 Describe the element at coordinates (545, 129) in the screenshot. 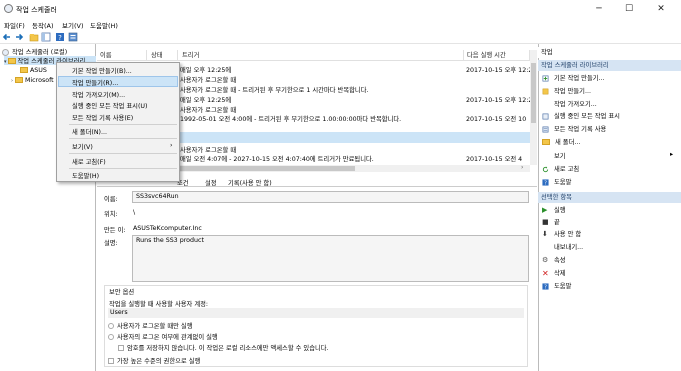

I see `history-icon` at that location.